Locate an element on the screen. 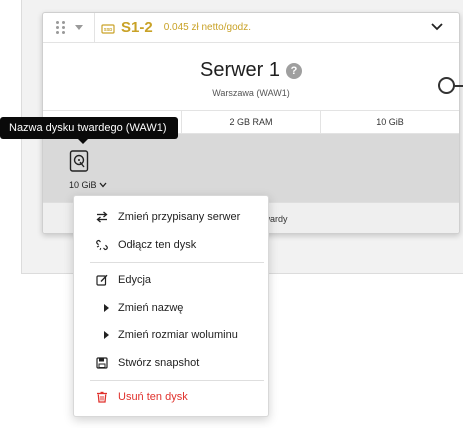 Image resolution: width=463 pixels, height=428 pixels. trash-icon is located at coordinates (102, 397).